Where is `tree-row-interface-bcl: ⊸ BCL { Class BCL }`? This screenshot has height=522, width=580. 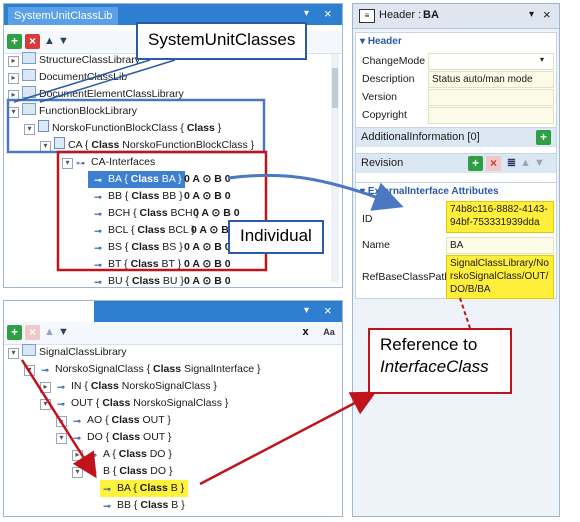
tree-row-interface-bcl: ⊸ BCL { Class BCL } is located at coordinates (143, 230).